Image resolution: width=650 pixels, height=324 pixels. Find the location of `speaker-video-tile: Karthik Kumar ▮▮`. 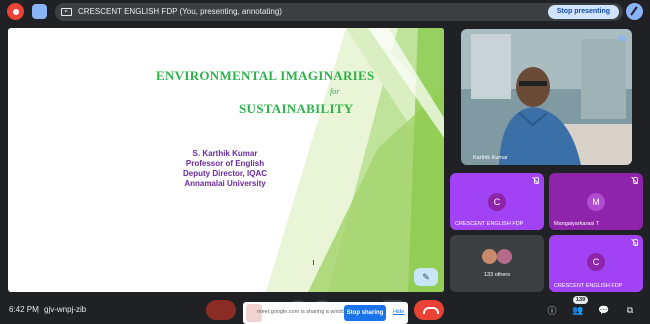

speaker-video-tile: Karthik Kumar ▮▮ is located at coordinates (546, 97).